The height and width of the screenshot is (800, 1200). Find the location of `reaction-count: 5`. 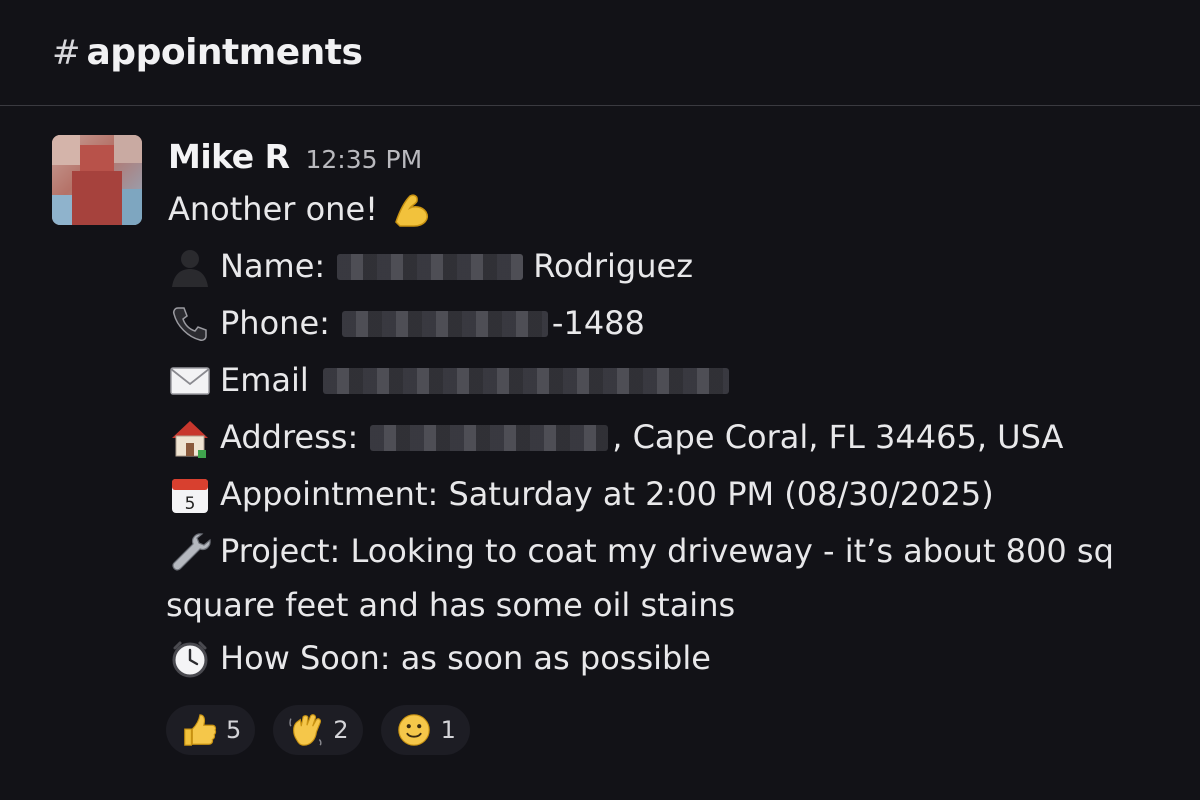

reaction-count: 5 is located at coordinates (234, 730).